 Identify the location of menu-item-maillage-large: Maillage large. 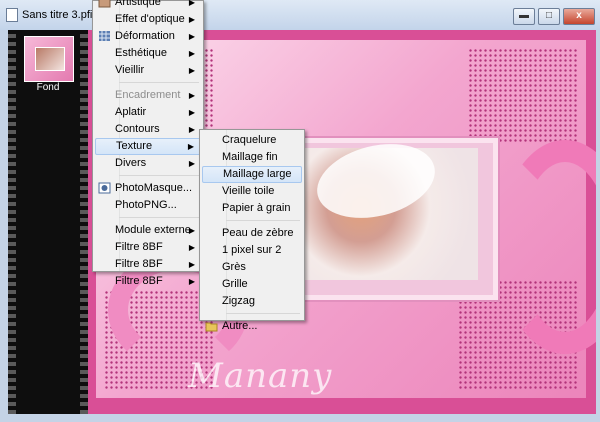
(252, 174).